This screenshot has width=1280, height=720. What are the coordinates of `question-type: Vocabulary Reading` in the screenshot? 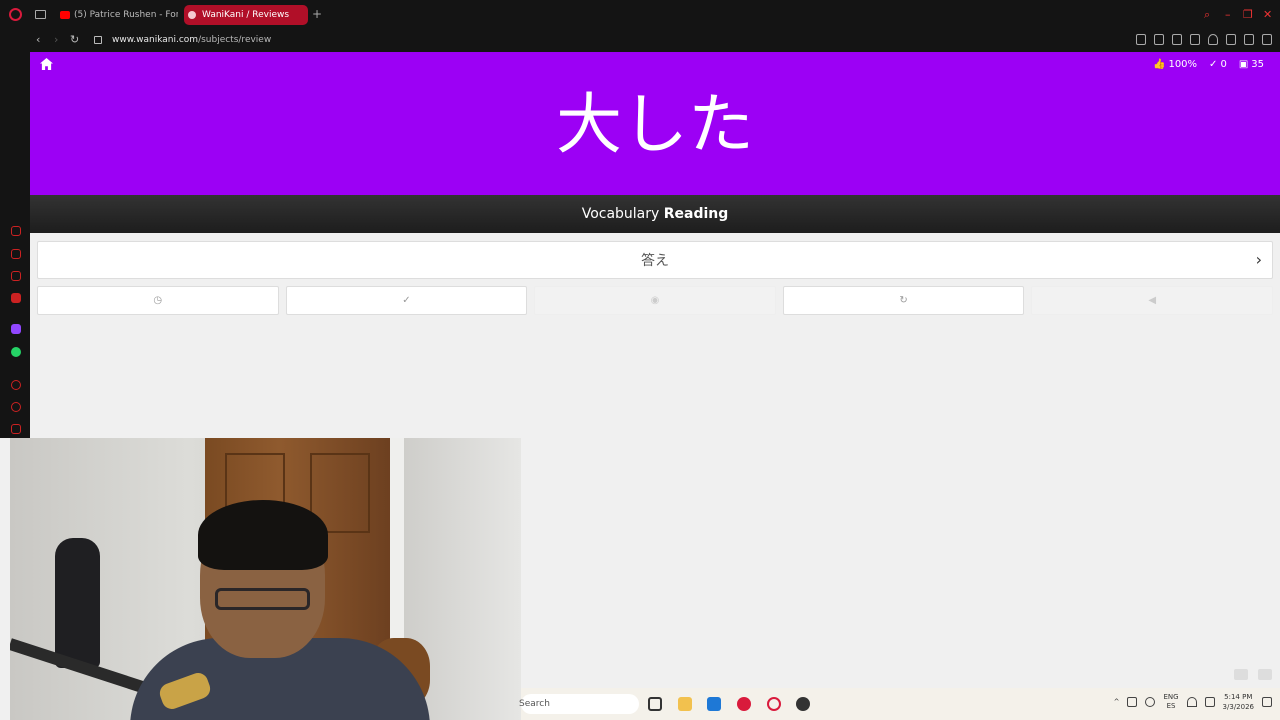 It's located at (655, 214).